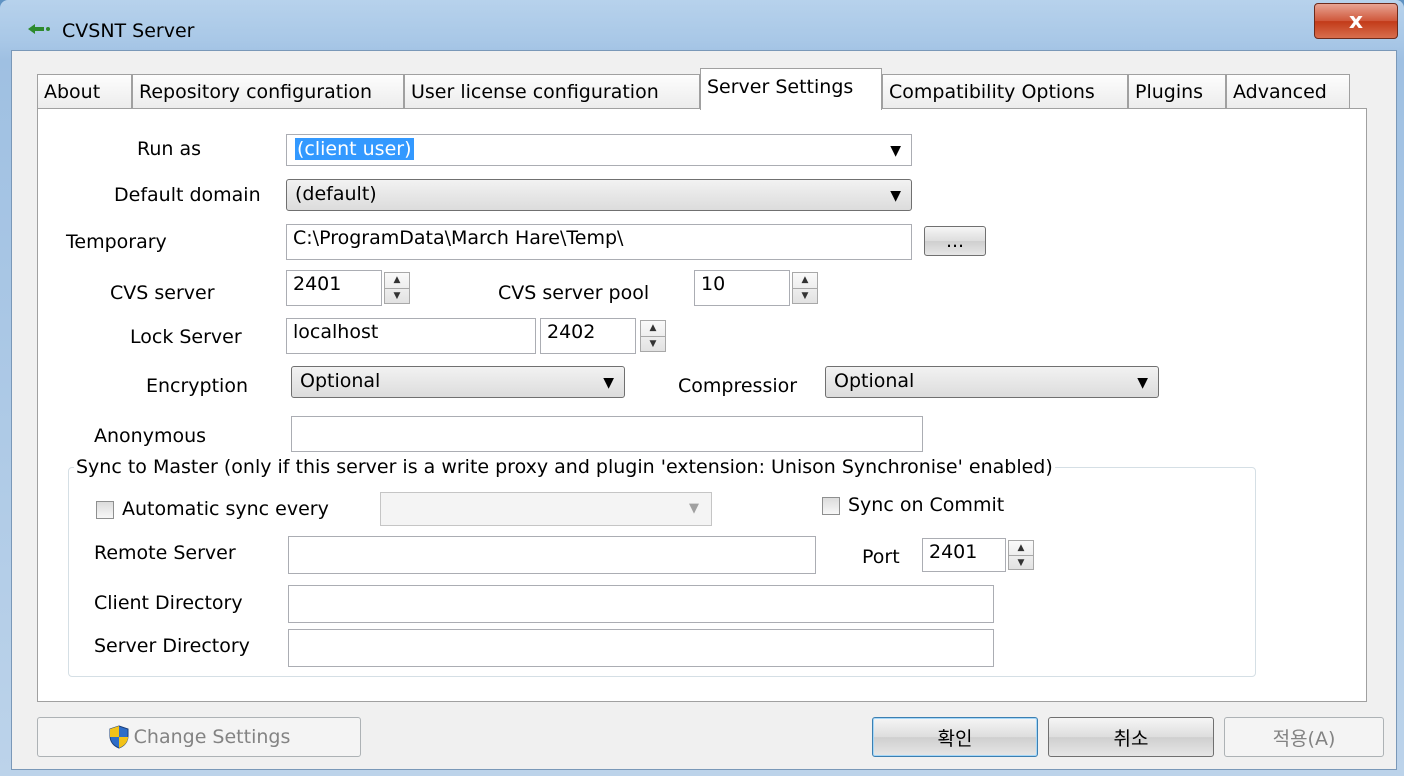 This screenshot has height=776, width=1404. What do you see at coordinates (831, 506) in the screenshot?
I see `sync-on-commit-checkbox` at bounding box center [831, 506].